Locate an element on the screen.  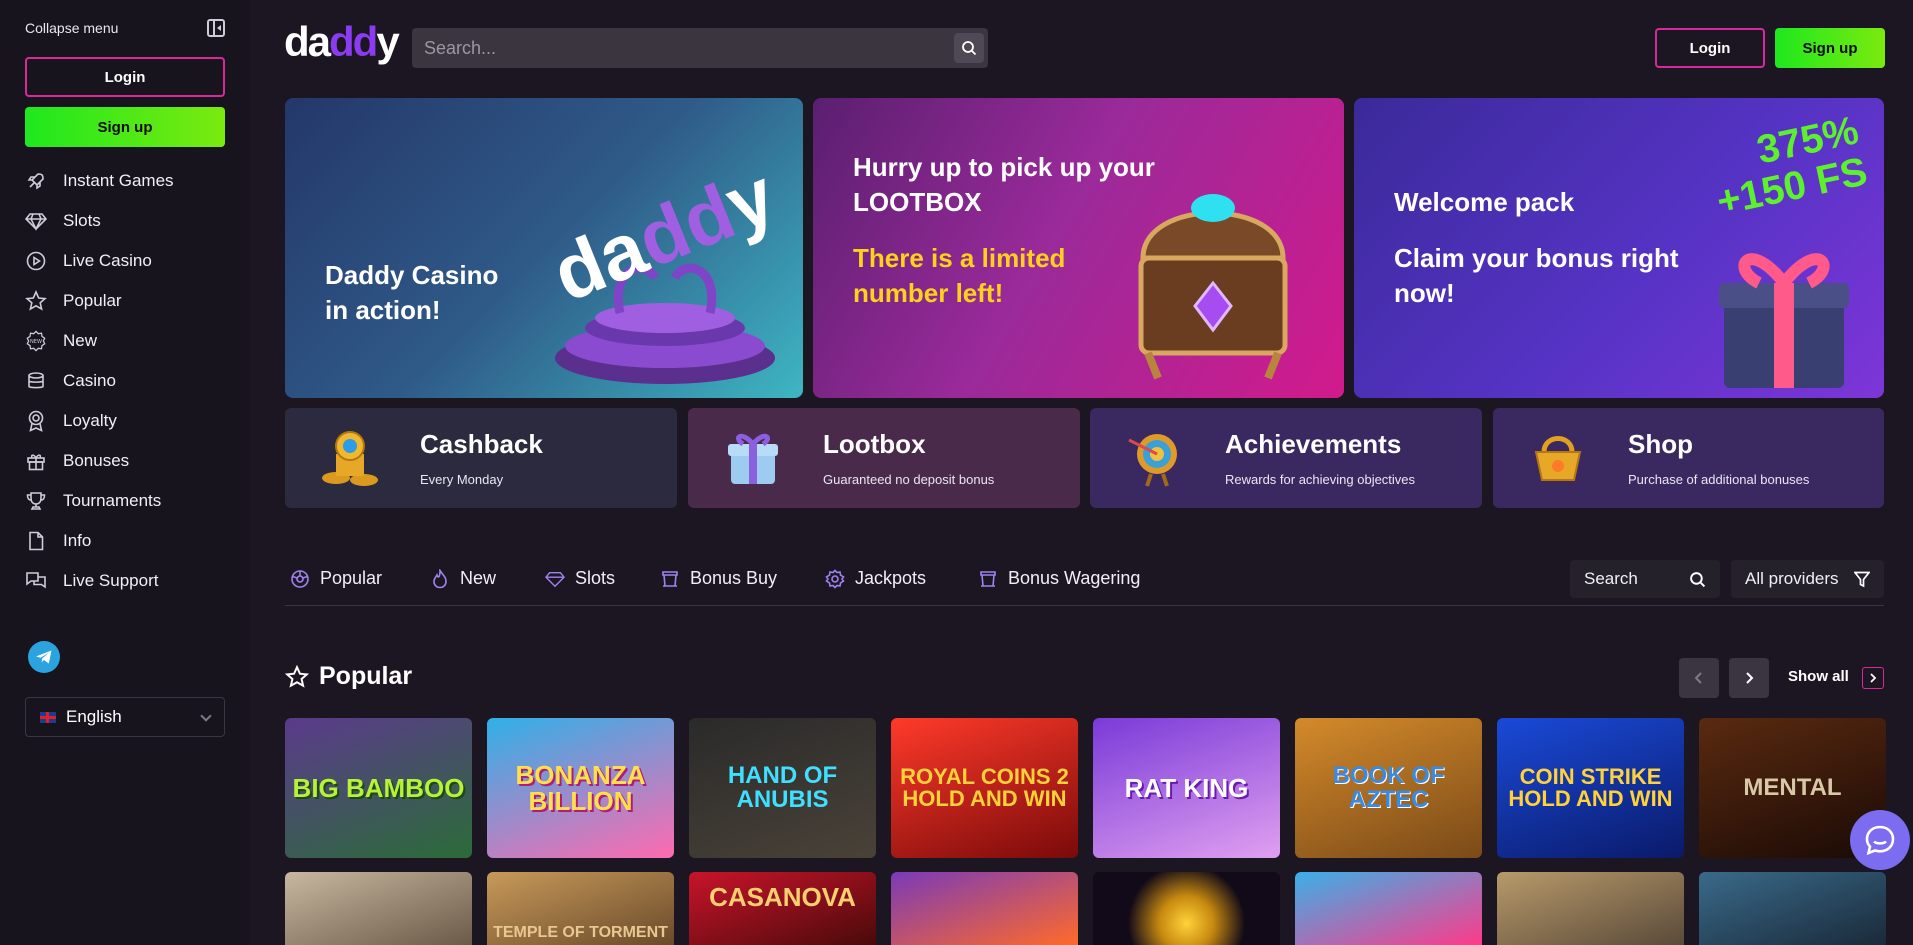
game-tile: RAT KING is located at coordinates (1186, 788).